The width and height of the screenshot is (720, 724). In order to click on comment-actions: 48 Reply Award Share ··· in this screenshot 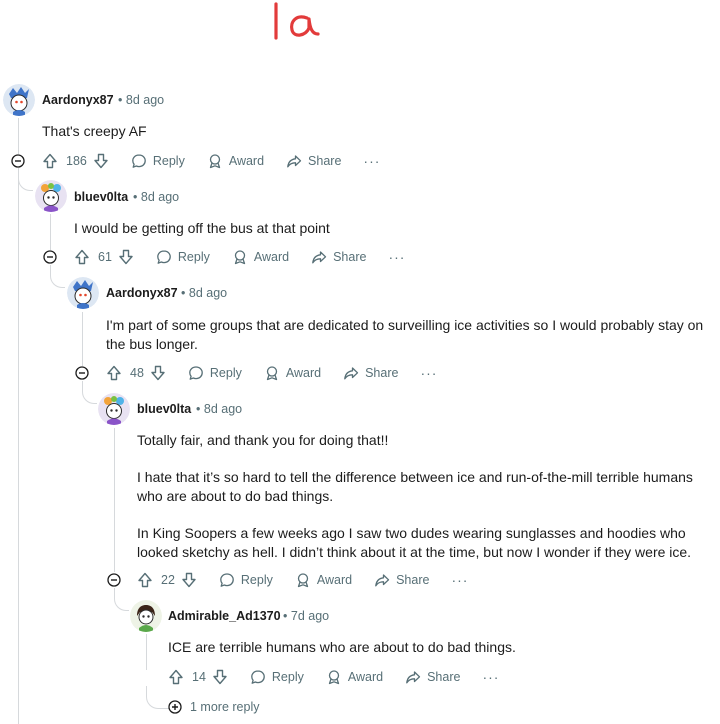, I will do `click(271, 373)`.